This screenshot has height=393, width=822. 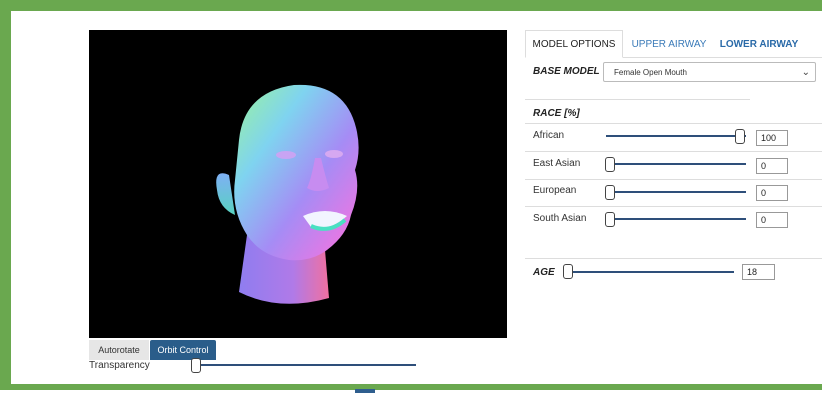 I want to click on tab-lower-airway: LOWER AIRWAY, so click(x=759, y=44).